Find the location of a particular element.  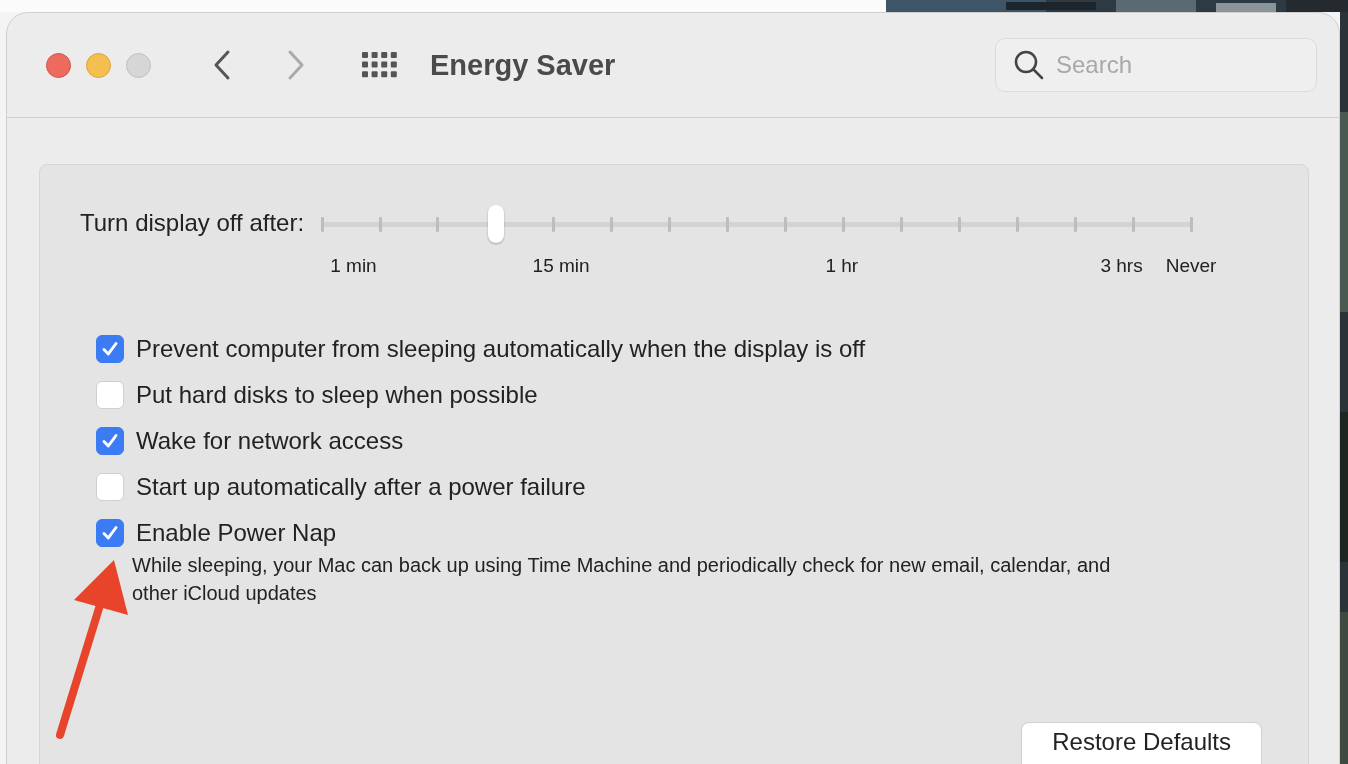

search-icon is located at coordinates (1029, 65).